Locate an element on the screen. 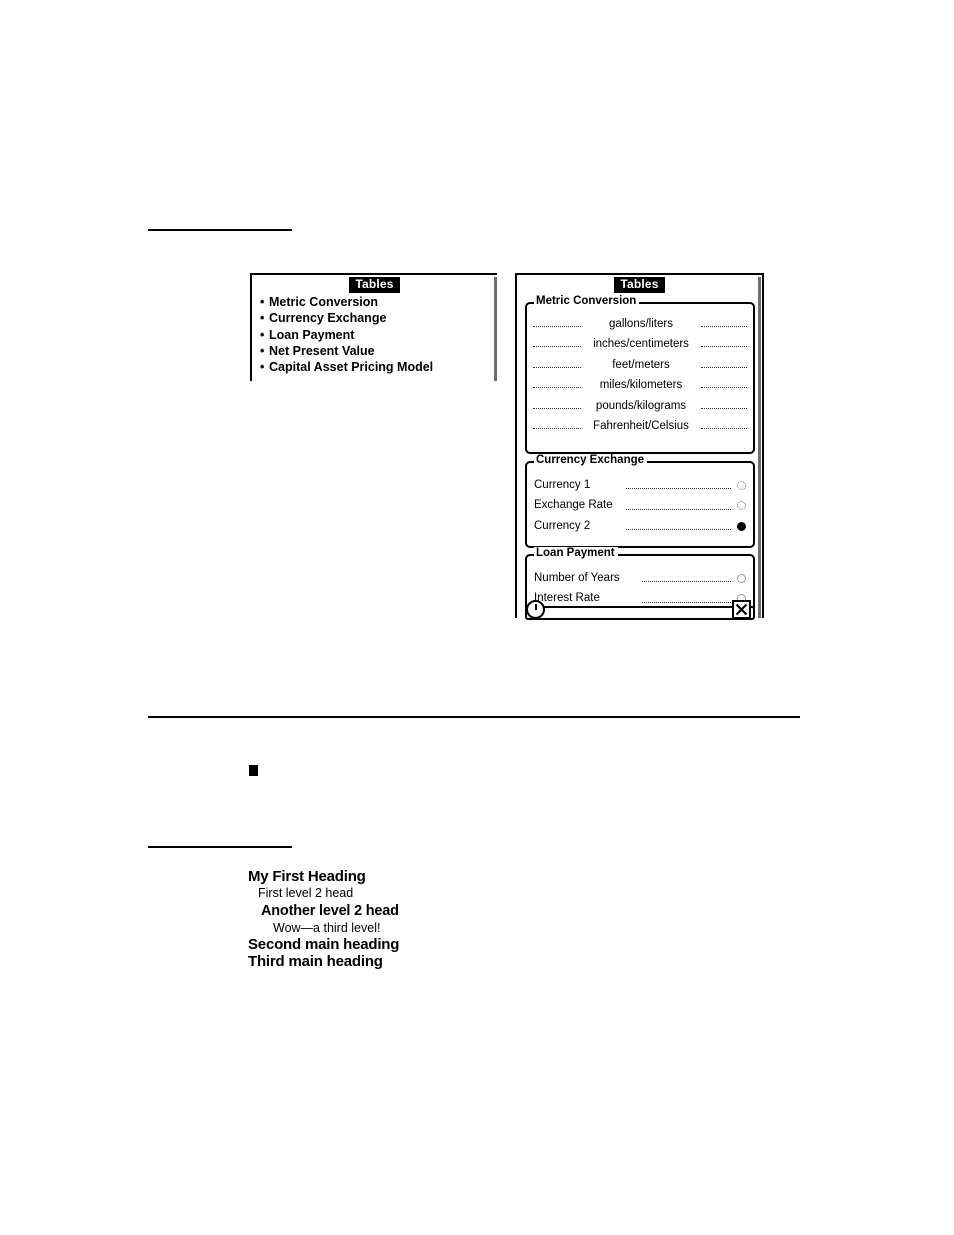  table-row: Currency 1 is located at coordinates (640, 485).